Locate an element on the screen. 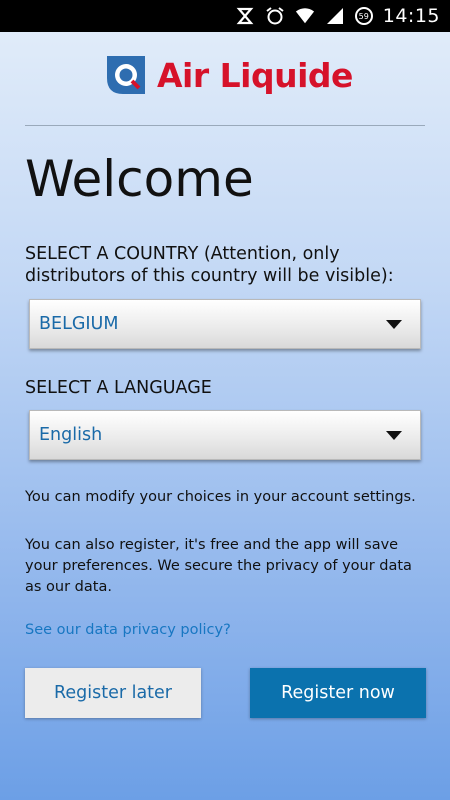 Image resolution: width=450 pixels, height=800 pixels. privacy-policy-link: See our data privacy policy? is located at coordinates (128, 630).